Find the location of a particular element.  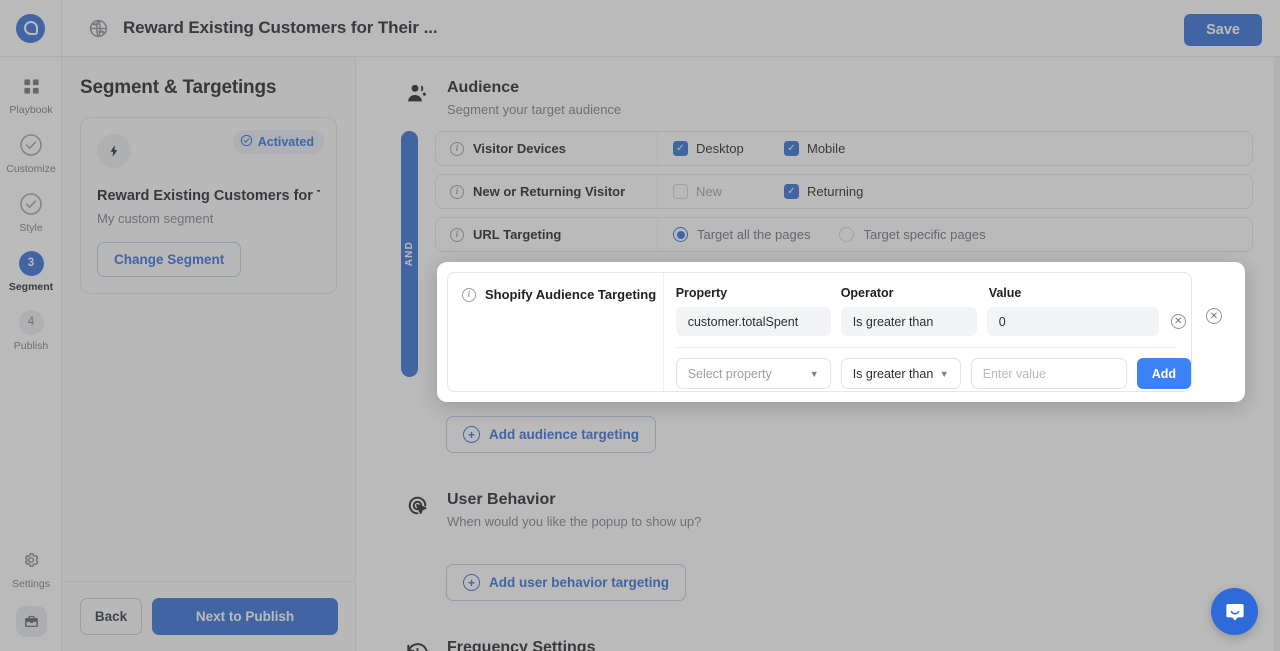

column-header-value: Value is located at coordinates (1005, 293).